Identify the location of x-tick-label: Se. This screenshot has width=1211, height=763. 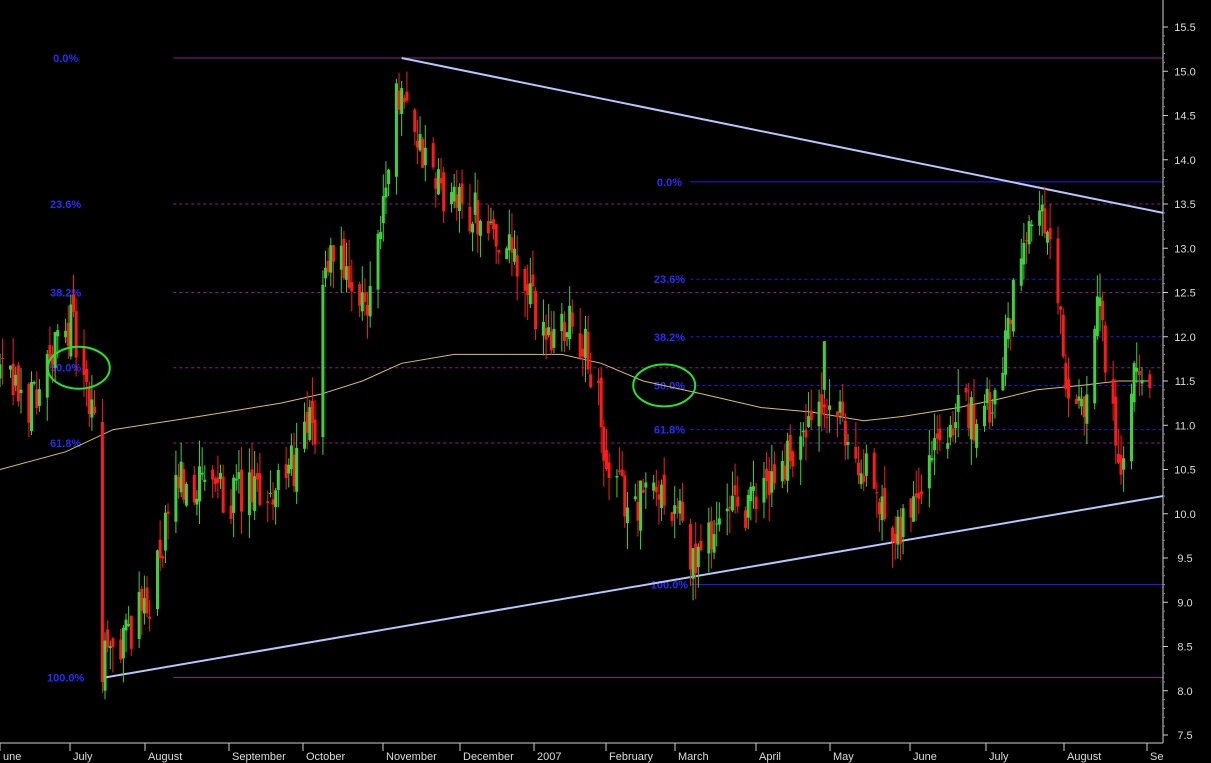
(1156, 757).